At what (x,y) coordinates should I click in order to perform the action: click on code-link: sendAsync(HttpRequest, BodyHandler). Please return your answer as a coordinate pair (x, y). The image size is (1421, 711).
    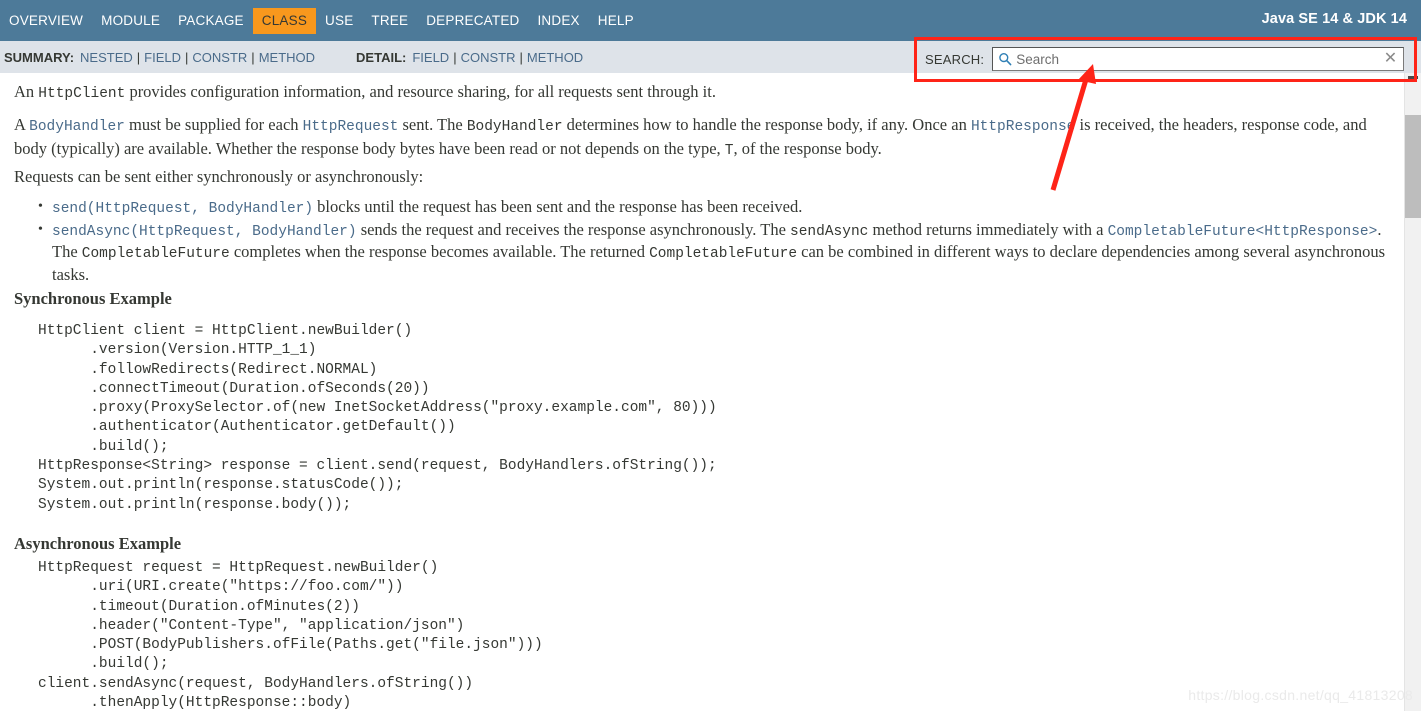
    Looking at the image, I should click on (204, 232).